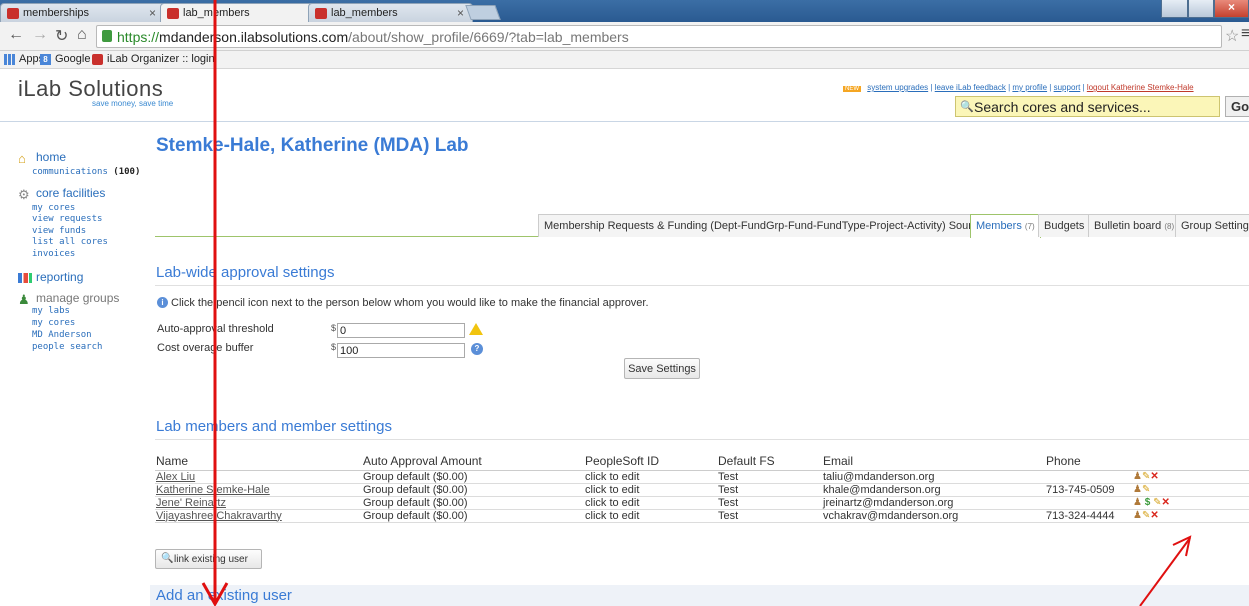 Image resolution: width=1249 pixels, height=606 pixels. I want to click on column-header: PeopleSoft ID, so click(650, 462).